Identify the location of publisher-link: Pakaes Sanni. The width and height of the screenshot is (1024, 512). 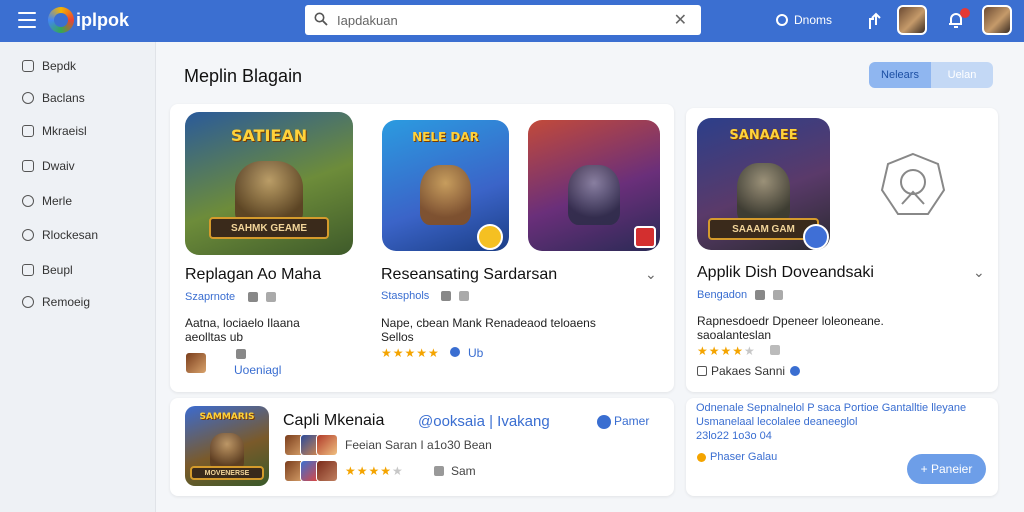
(748, 371).